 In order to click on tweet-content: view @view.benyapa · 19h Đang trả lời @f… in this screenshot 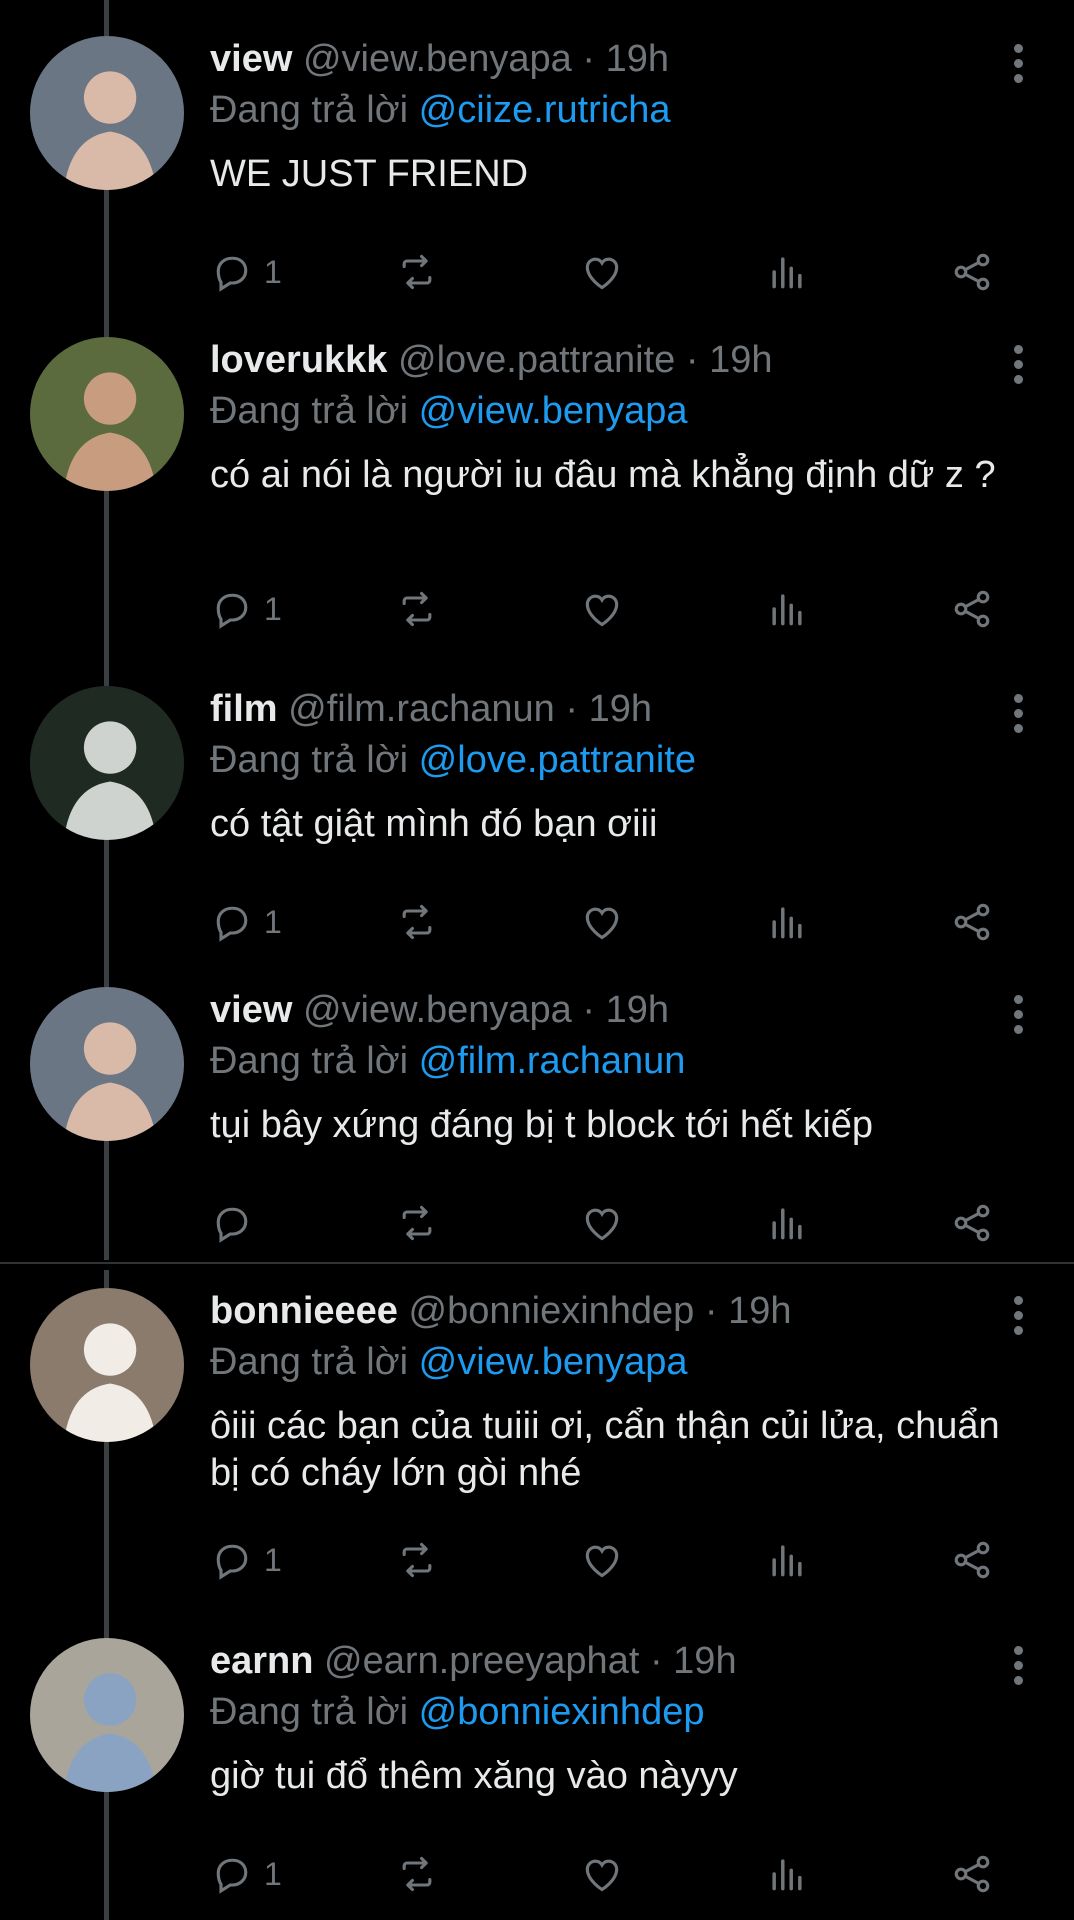, I will do `click(622, 1068)`.